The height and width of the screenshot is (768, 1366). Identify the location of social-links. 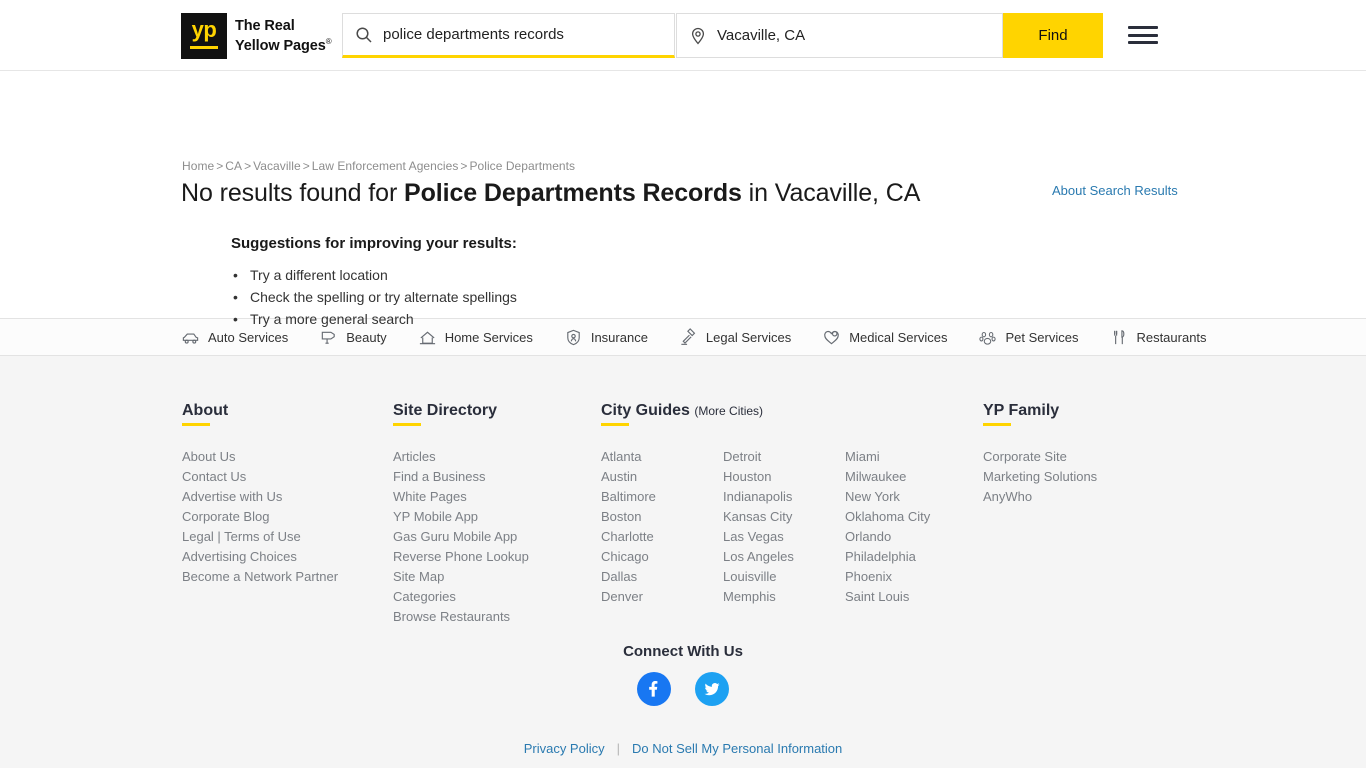
(683, 689).